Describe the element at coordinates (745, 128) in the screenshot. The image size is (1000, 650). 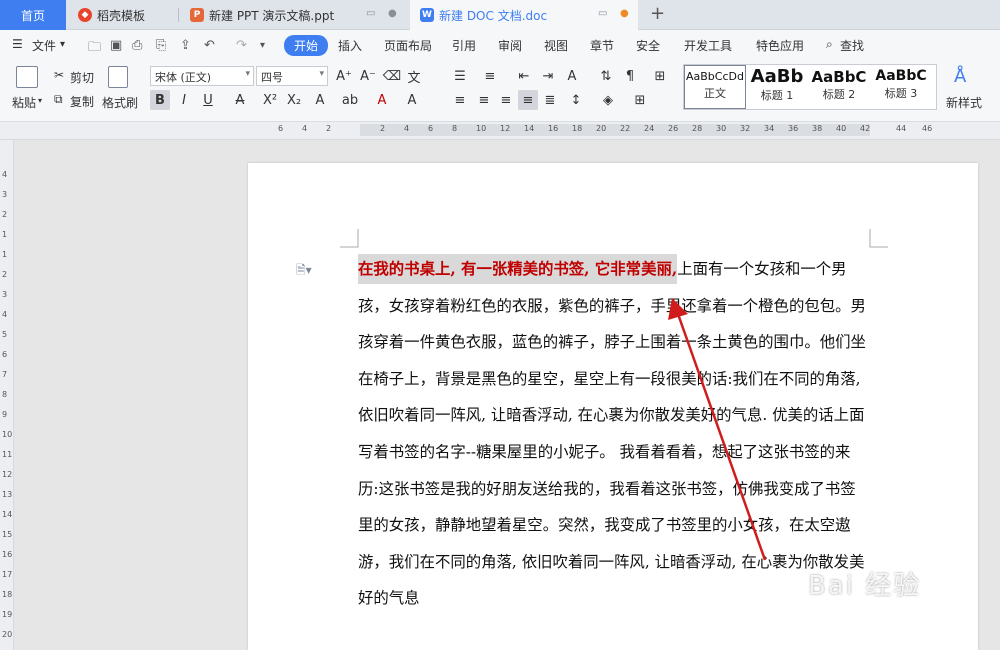
I see `ruler-tick: 32` at that location.